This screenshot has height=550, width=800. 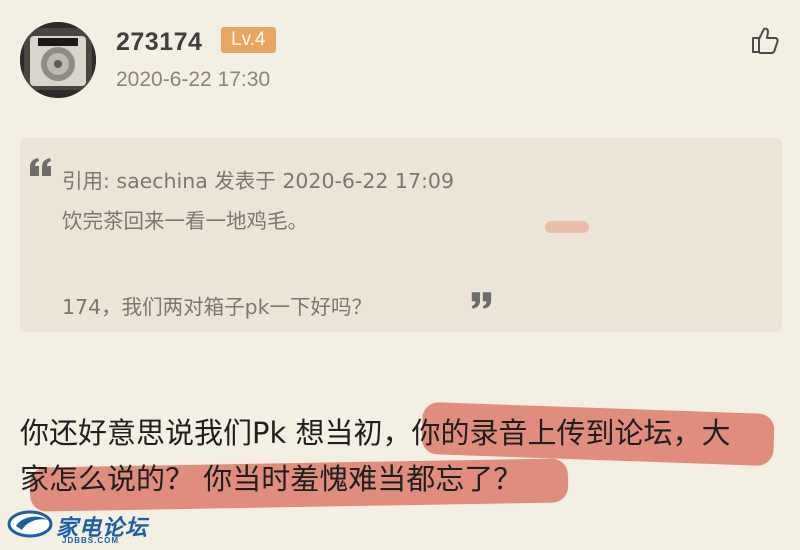 I want to click on quote-text-line: 174，我们两对箱子pk一下好吗？, so click(x=217, y=307).